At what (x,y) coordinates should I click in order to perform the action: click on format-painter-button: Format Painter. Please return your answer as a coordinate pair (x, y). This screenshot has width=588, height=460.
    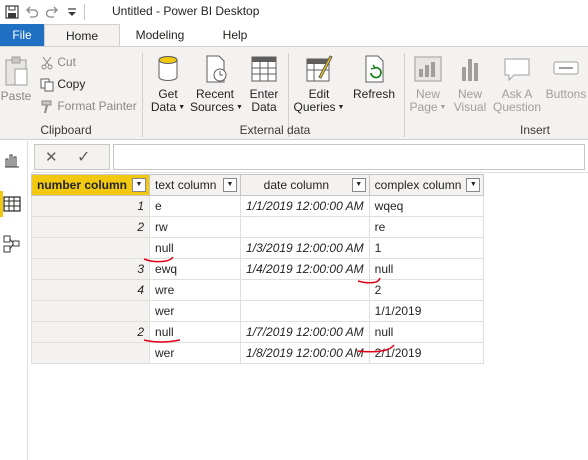
    Looking at the image, I should click on (88, 106).